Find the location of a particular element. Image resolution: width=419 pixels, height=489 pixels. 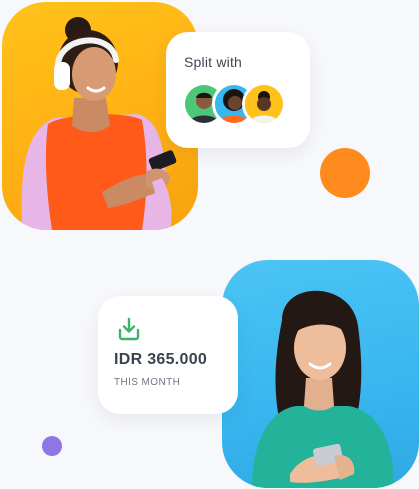

orange-decorative-dot is located at coordinates (345, 173).